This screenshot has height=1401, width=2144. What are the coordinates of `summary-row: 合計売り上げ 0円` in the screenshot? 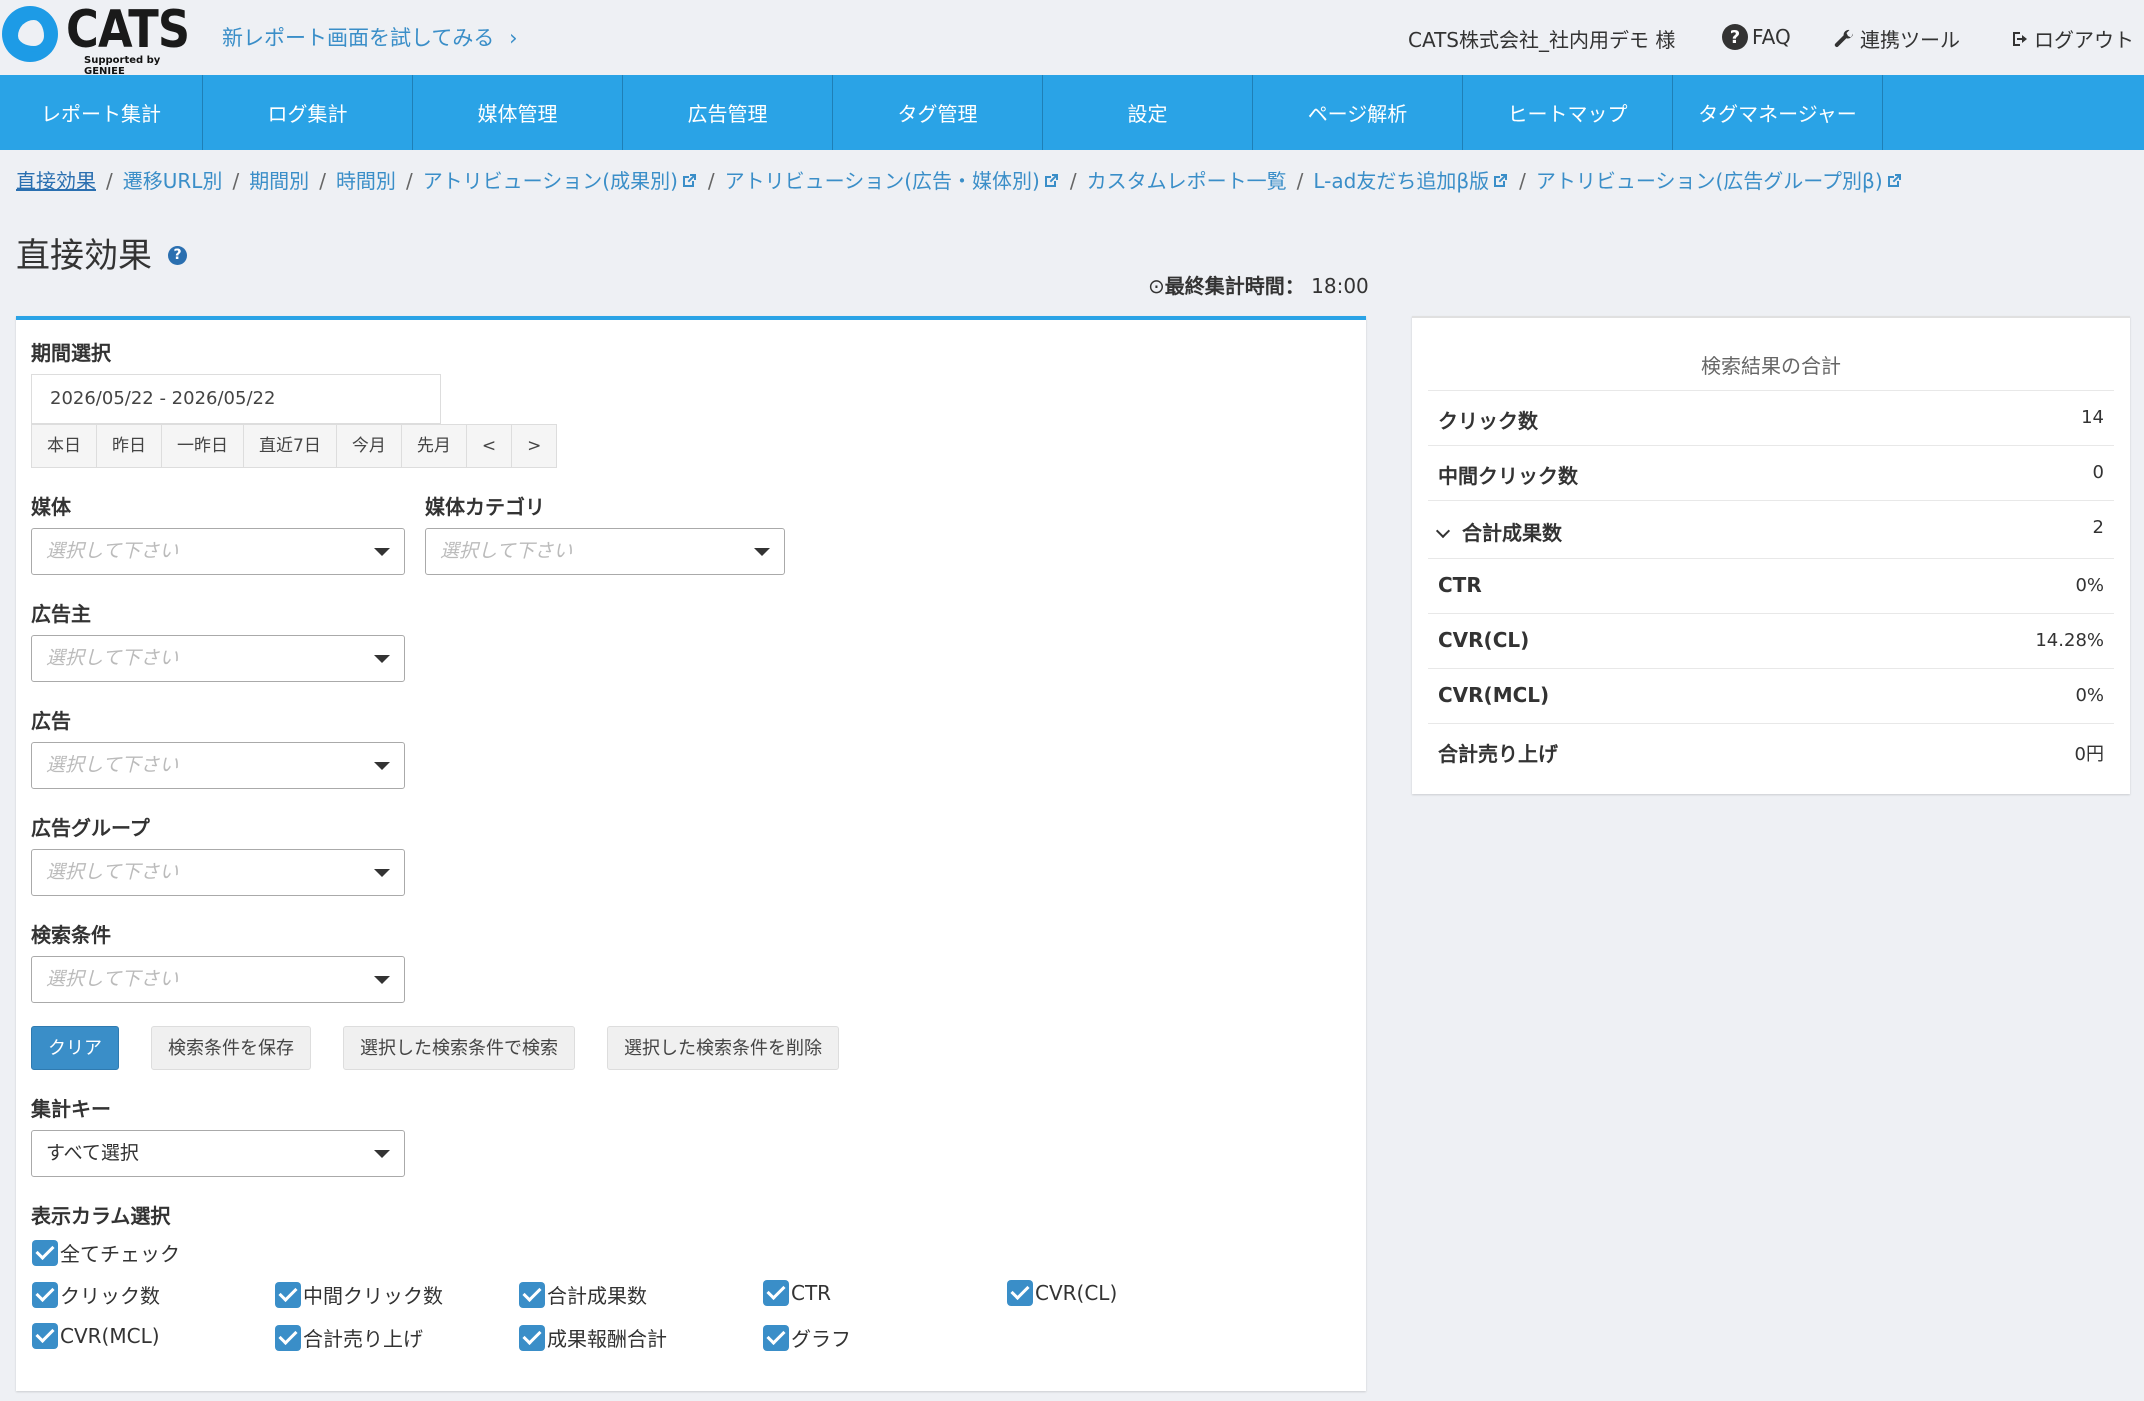 It's located at (1771, 750).